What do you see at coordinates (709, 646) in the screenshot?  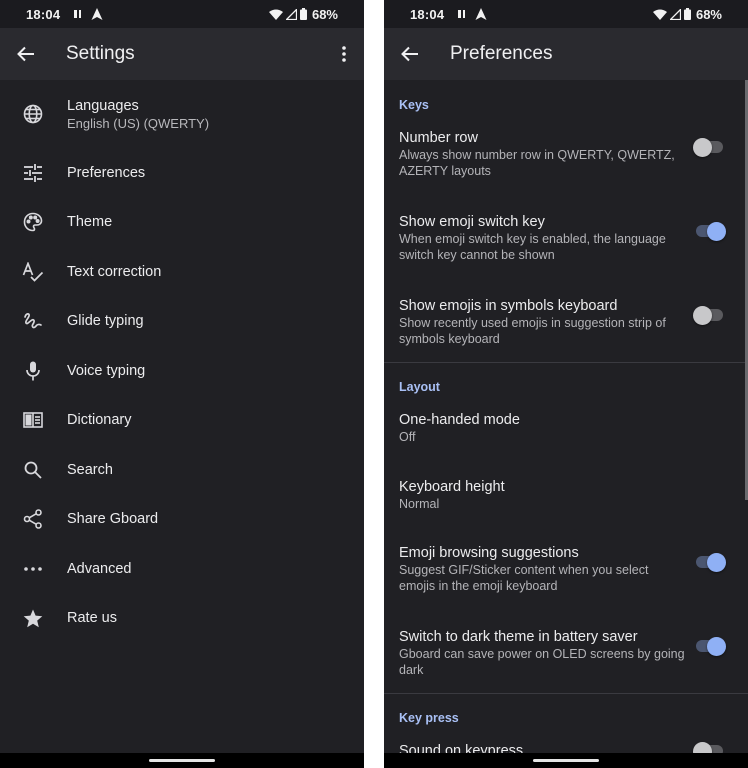 I see `dark-theme-battery-saver-toggle` at bounding box center [709, 646].